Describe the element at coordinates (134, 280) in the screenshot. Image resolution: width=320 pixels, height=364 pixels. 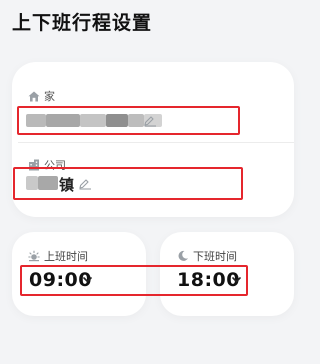
I see `commute-time-highlight-box` at that location.